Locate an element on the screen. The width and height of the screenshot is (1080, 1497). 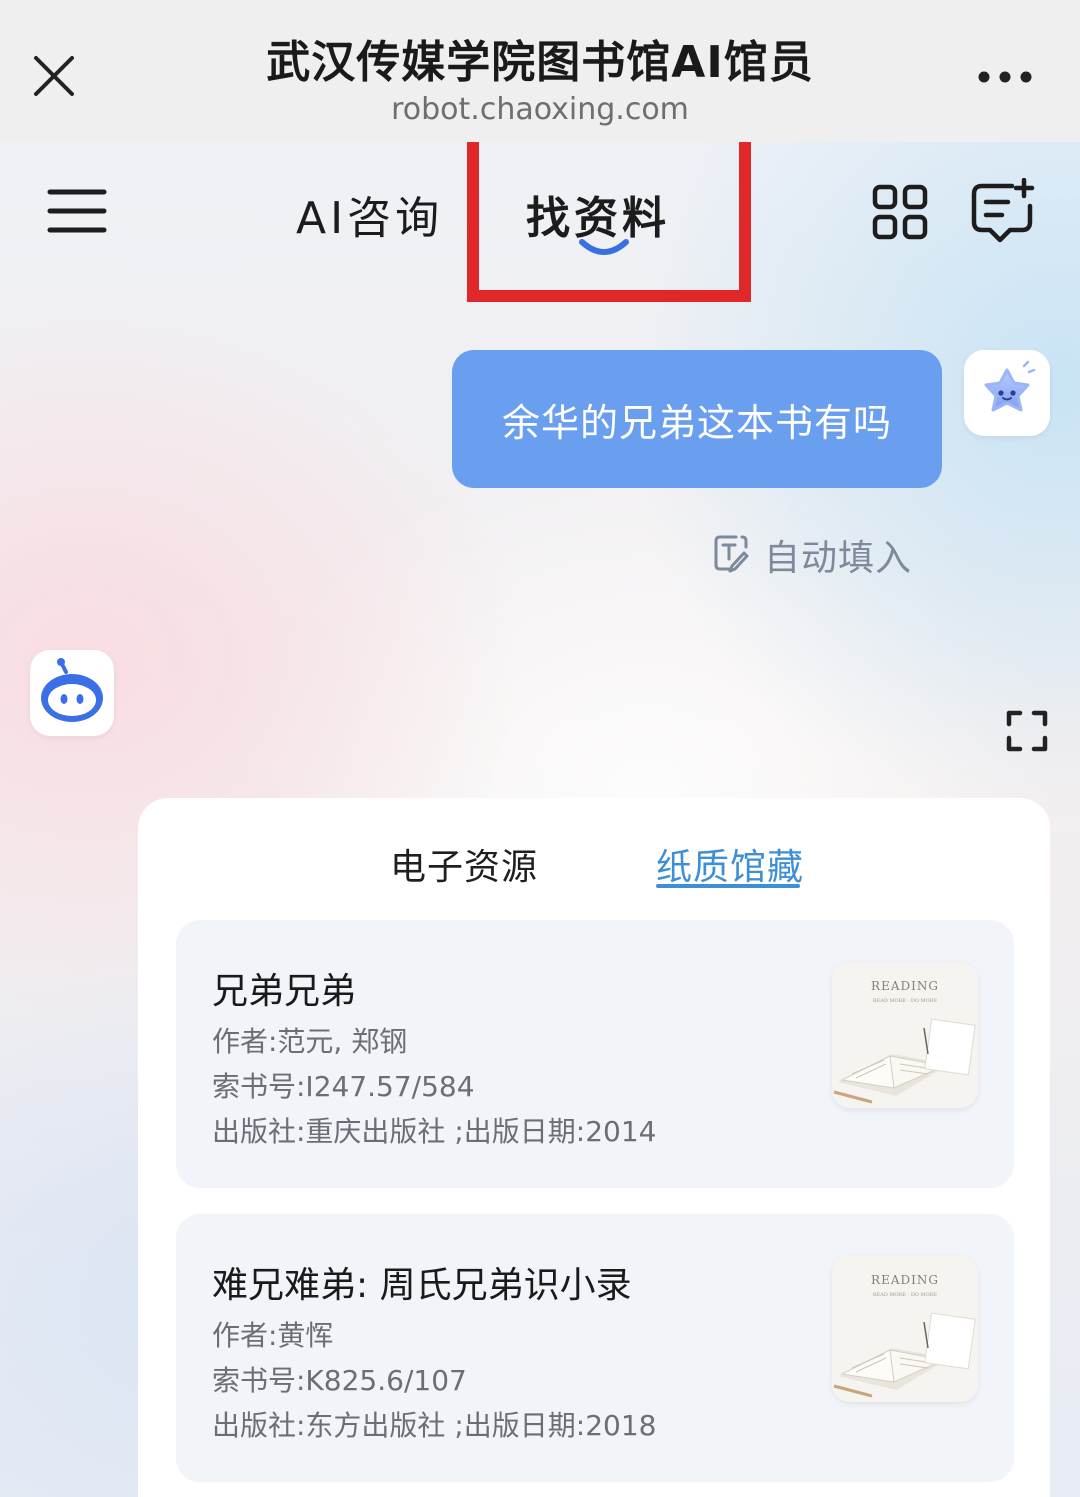
tab-active-underline is located at coordinates (728, 886).